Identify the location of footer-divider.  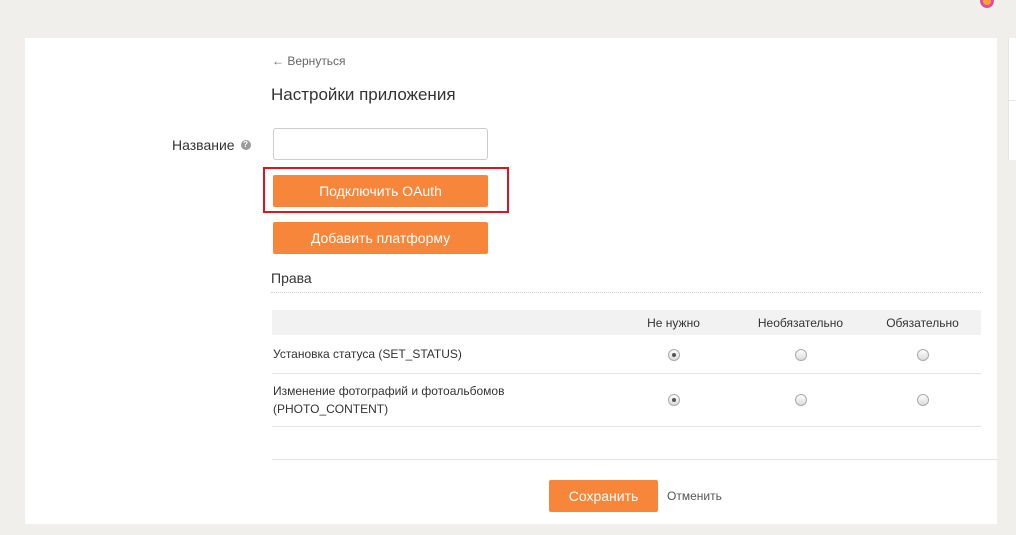
(634, 459).